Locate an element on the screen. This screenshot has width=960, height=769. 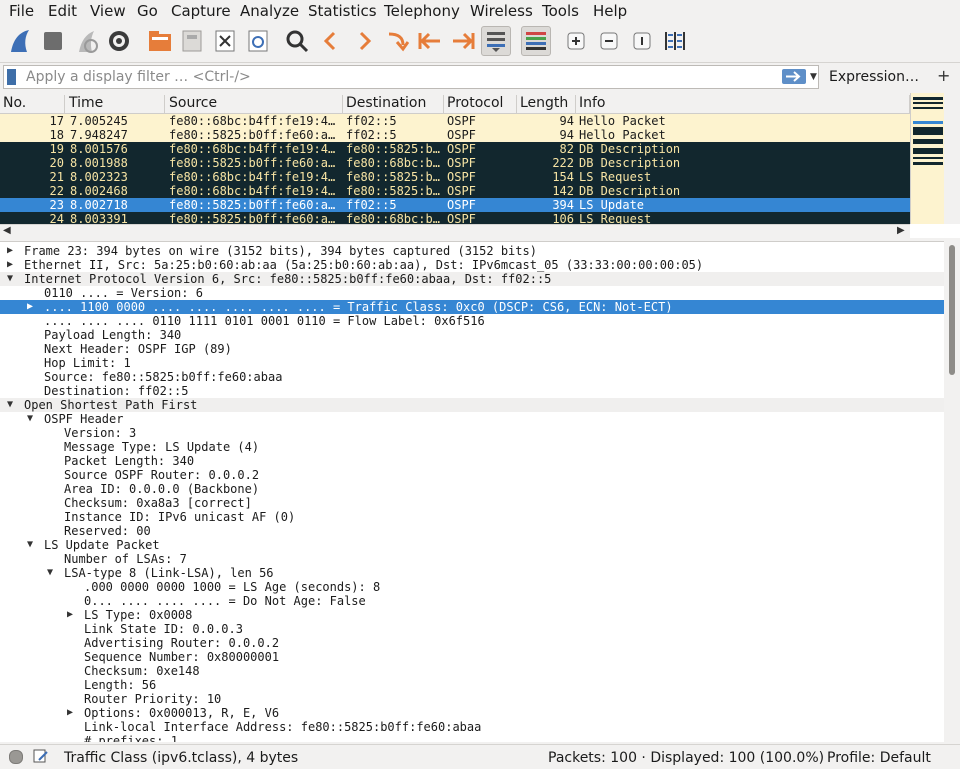
detail-tree-node: ▼ OSPF Header is located at coordinates (472, 419).